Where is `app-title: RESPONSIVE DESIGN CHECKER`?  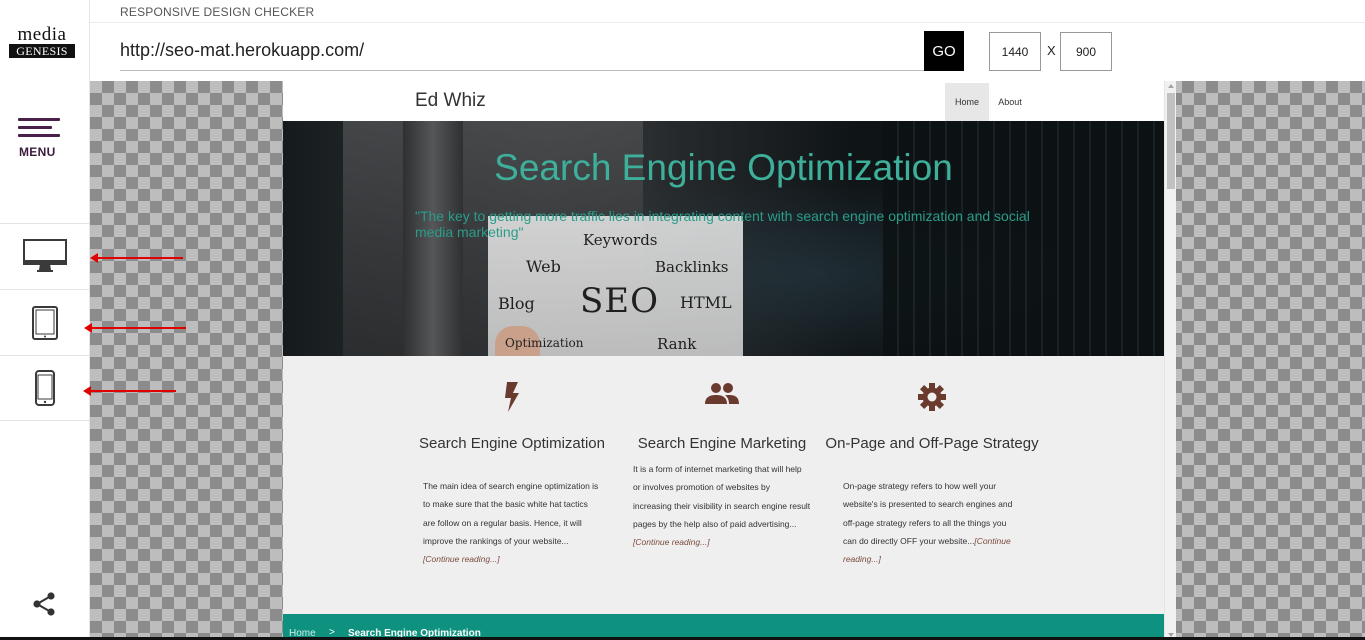
app-title: RESPONSIVE DESIGN CHECKER is located at coordinates (217, 12).